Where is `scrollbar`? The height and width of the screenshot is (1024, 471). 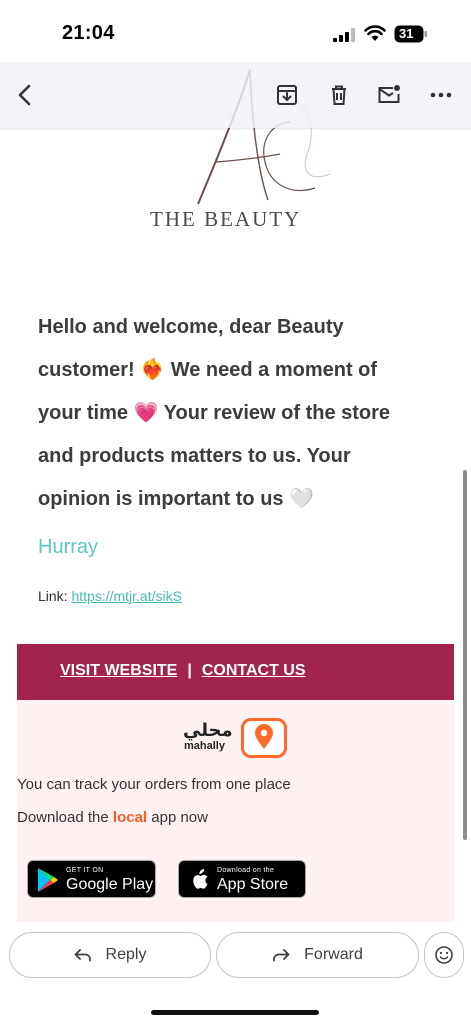
scrollbar is located at coordinates (465, 655).